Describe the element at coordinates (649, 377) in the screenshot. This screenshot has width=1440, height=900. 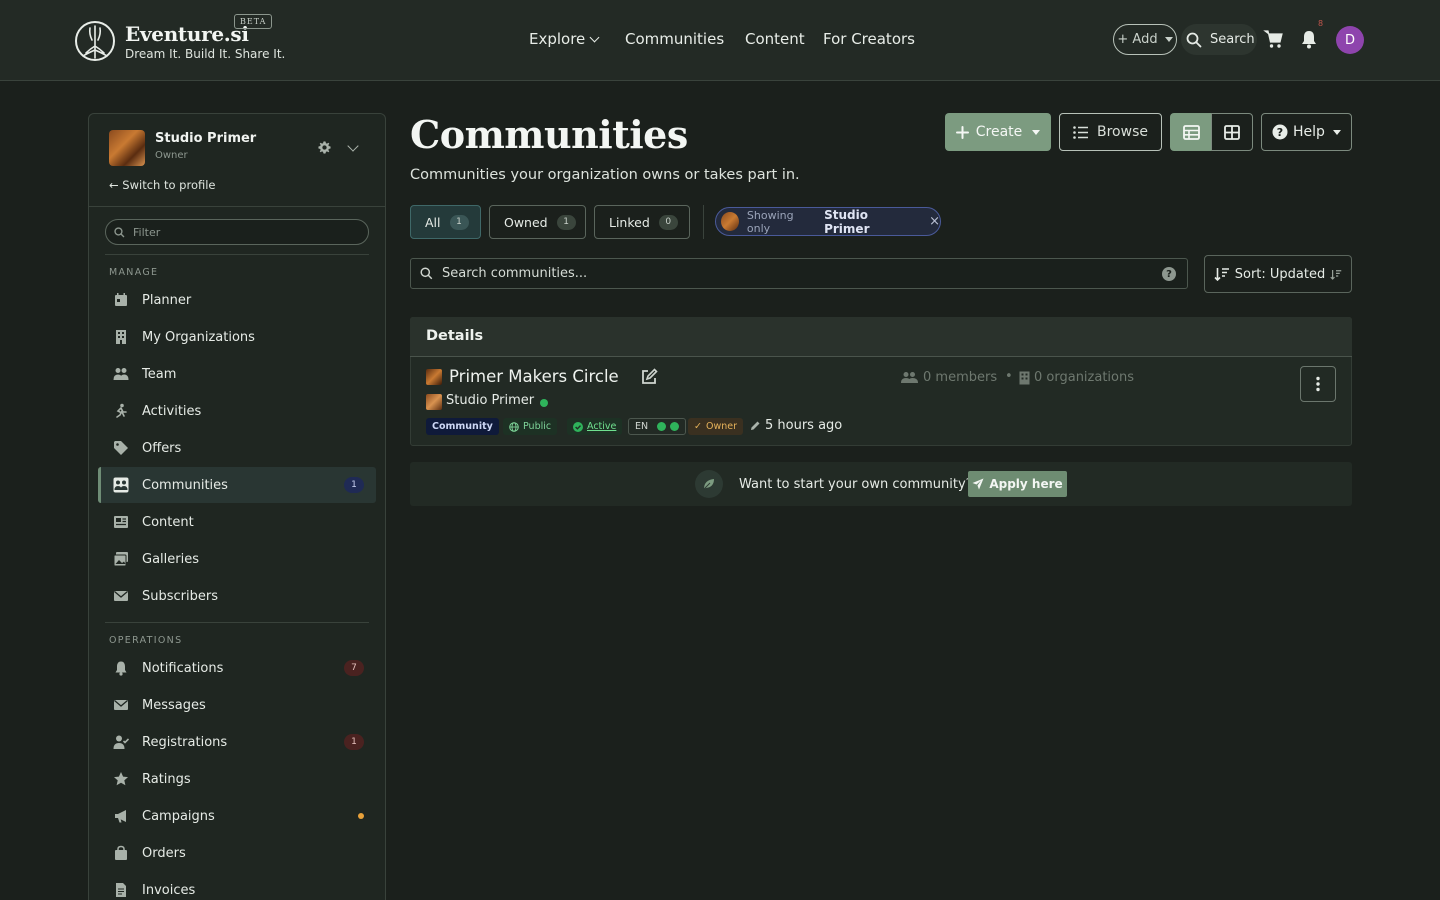
I see `edit-icon` at that location.